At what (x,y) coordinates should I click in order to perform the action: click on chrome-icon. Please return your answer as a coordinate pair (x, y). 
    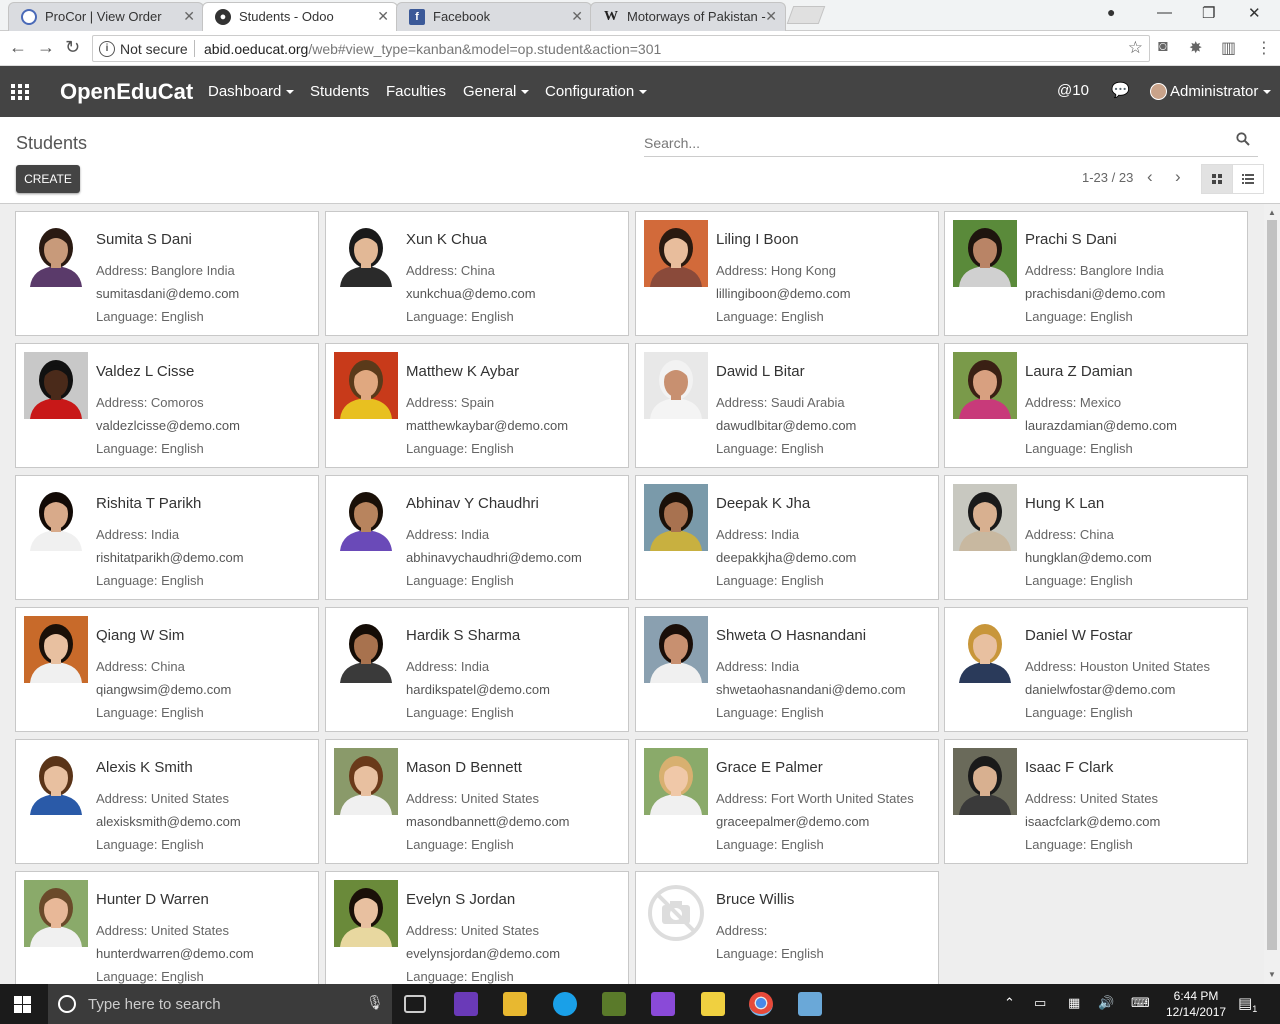
    Looking at the image, I should click on (761, 1004).